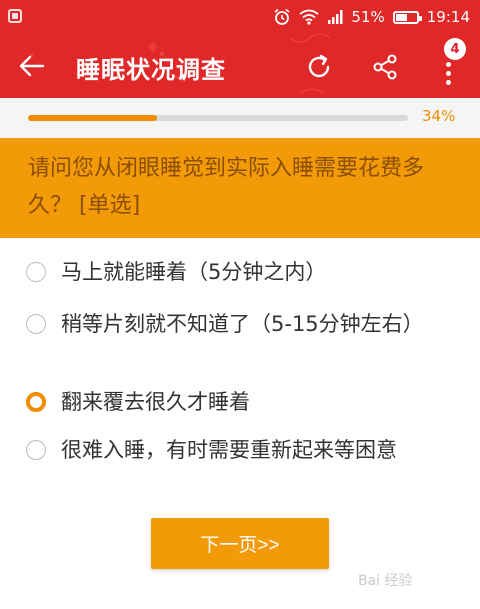 Image resolution: width=480 pixels, height=609 pixels. I want to click on more-vertical-icon, so click(448, 64).